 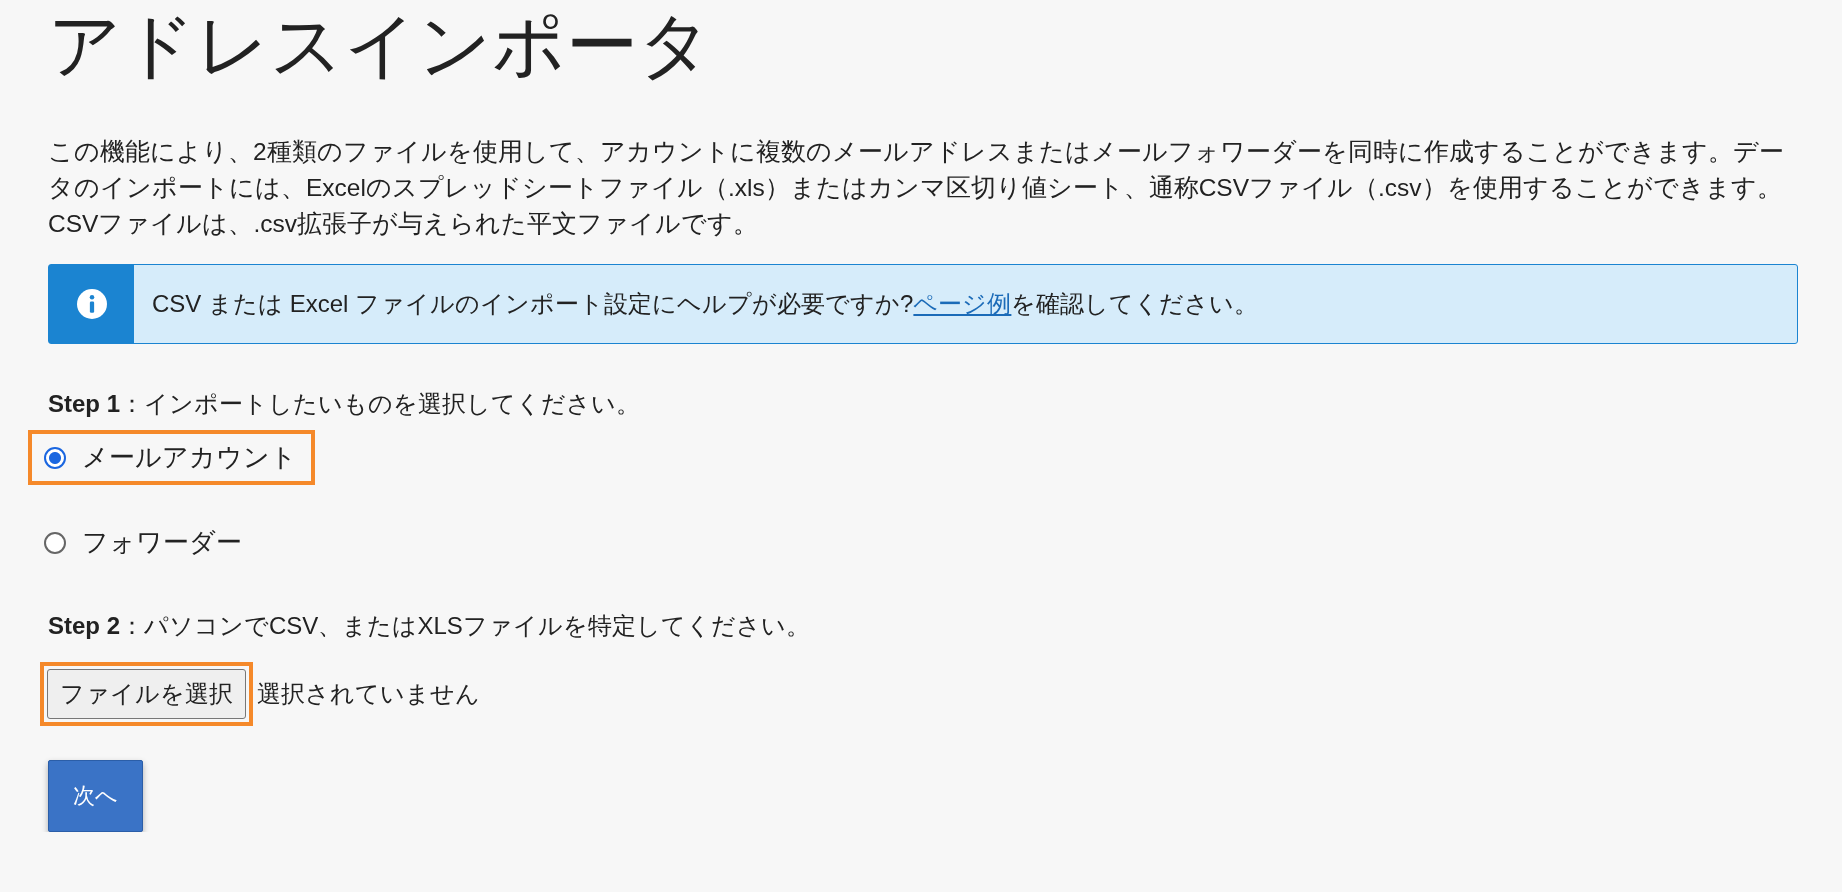 What do you see at coordinates (962, 304) in the screenshot?
I see `example-page-link: ページ例` at bounding box center [962, 304].